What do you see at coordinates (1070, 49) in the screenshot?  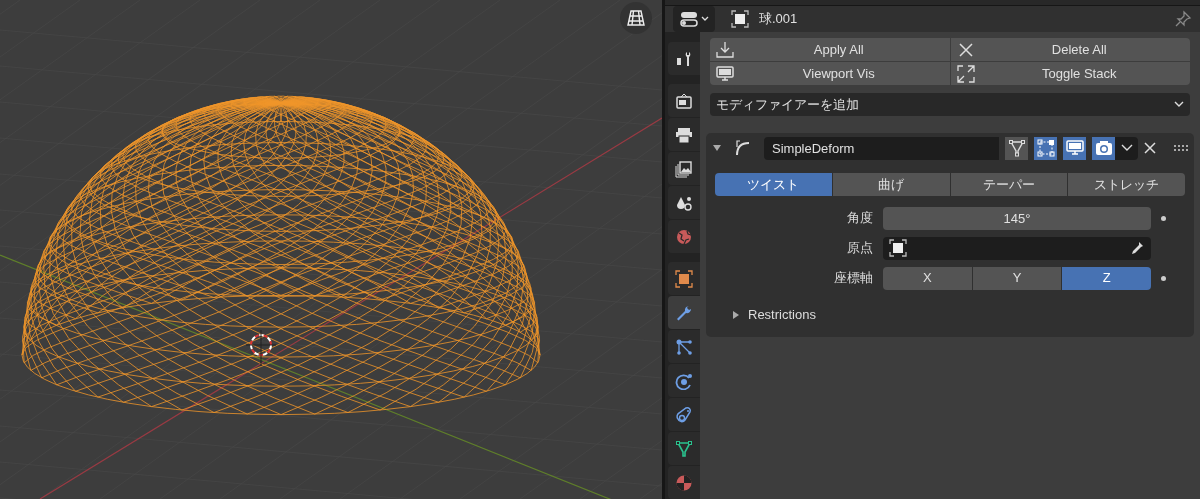 I see `toolbar-button: Delete All` at bounding box center [1070, 49].